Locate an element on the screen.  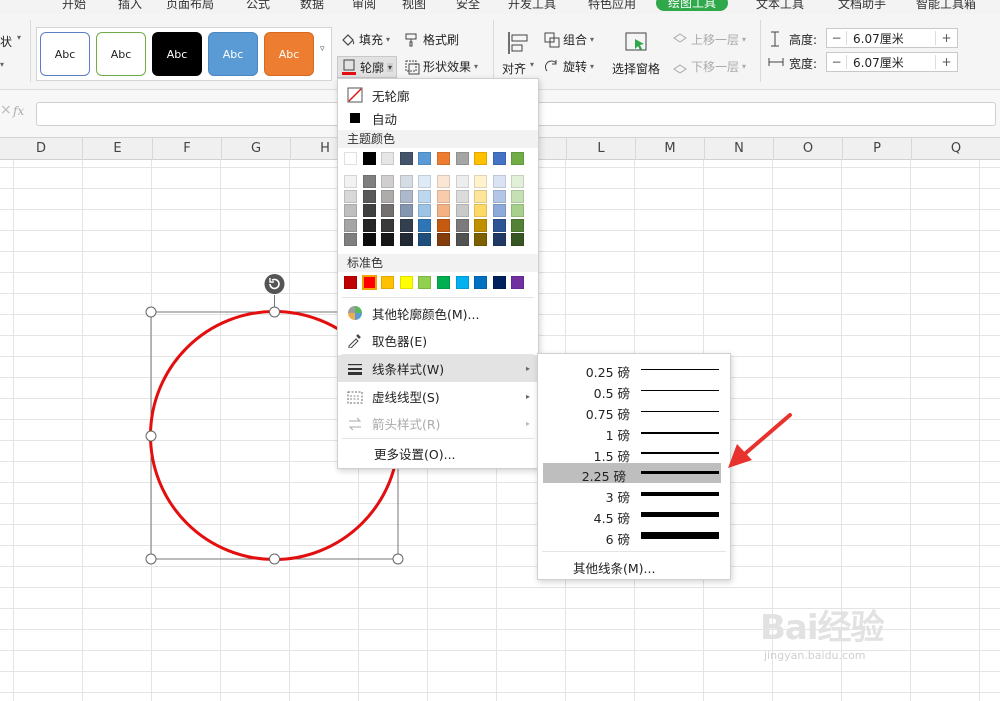
rotate-handle-icon is located at coordinates (274, 284).